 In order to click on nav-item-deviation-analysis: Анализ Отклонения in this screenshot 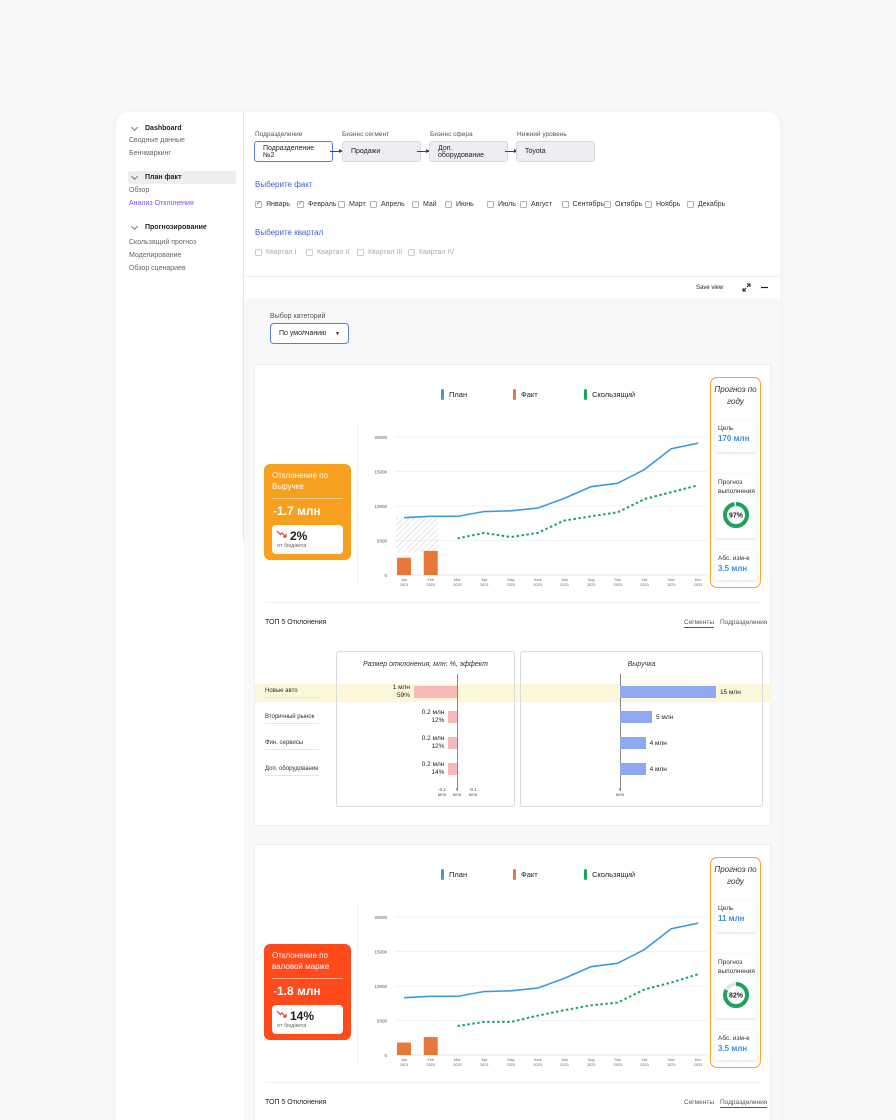, I will do `click(161, 203)`.